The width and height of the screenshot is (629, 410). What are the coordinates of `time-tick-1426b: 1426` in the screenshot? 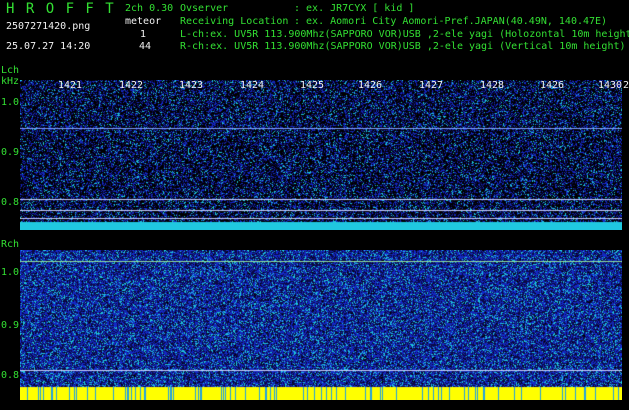 It's located at (552, 85).